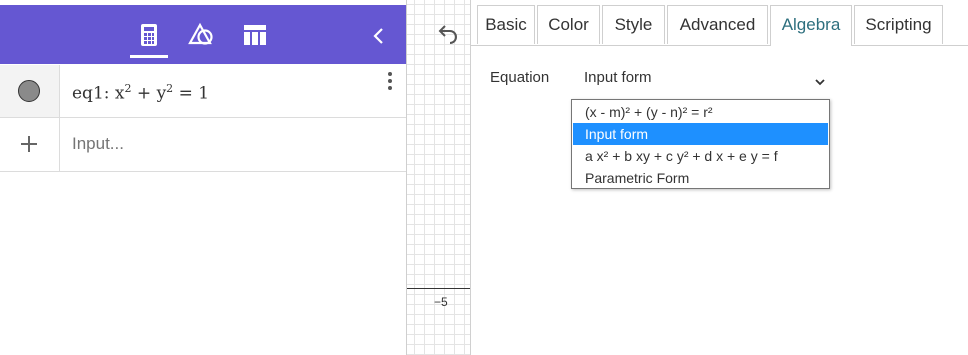 This screenshot has height=355, width=968. What do you see at coordinates (568, 24) in the screenshot?
I see `tab-color: Color` at bounding box center [568, 24].